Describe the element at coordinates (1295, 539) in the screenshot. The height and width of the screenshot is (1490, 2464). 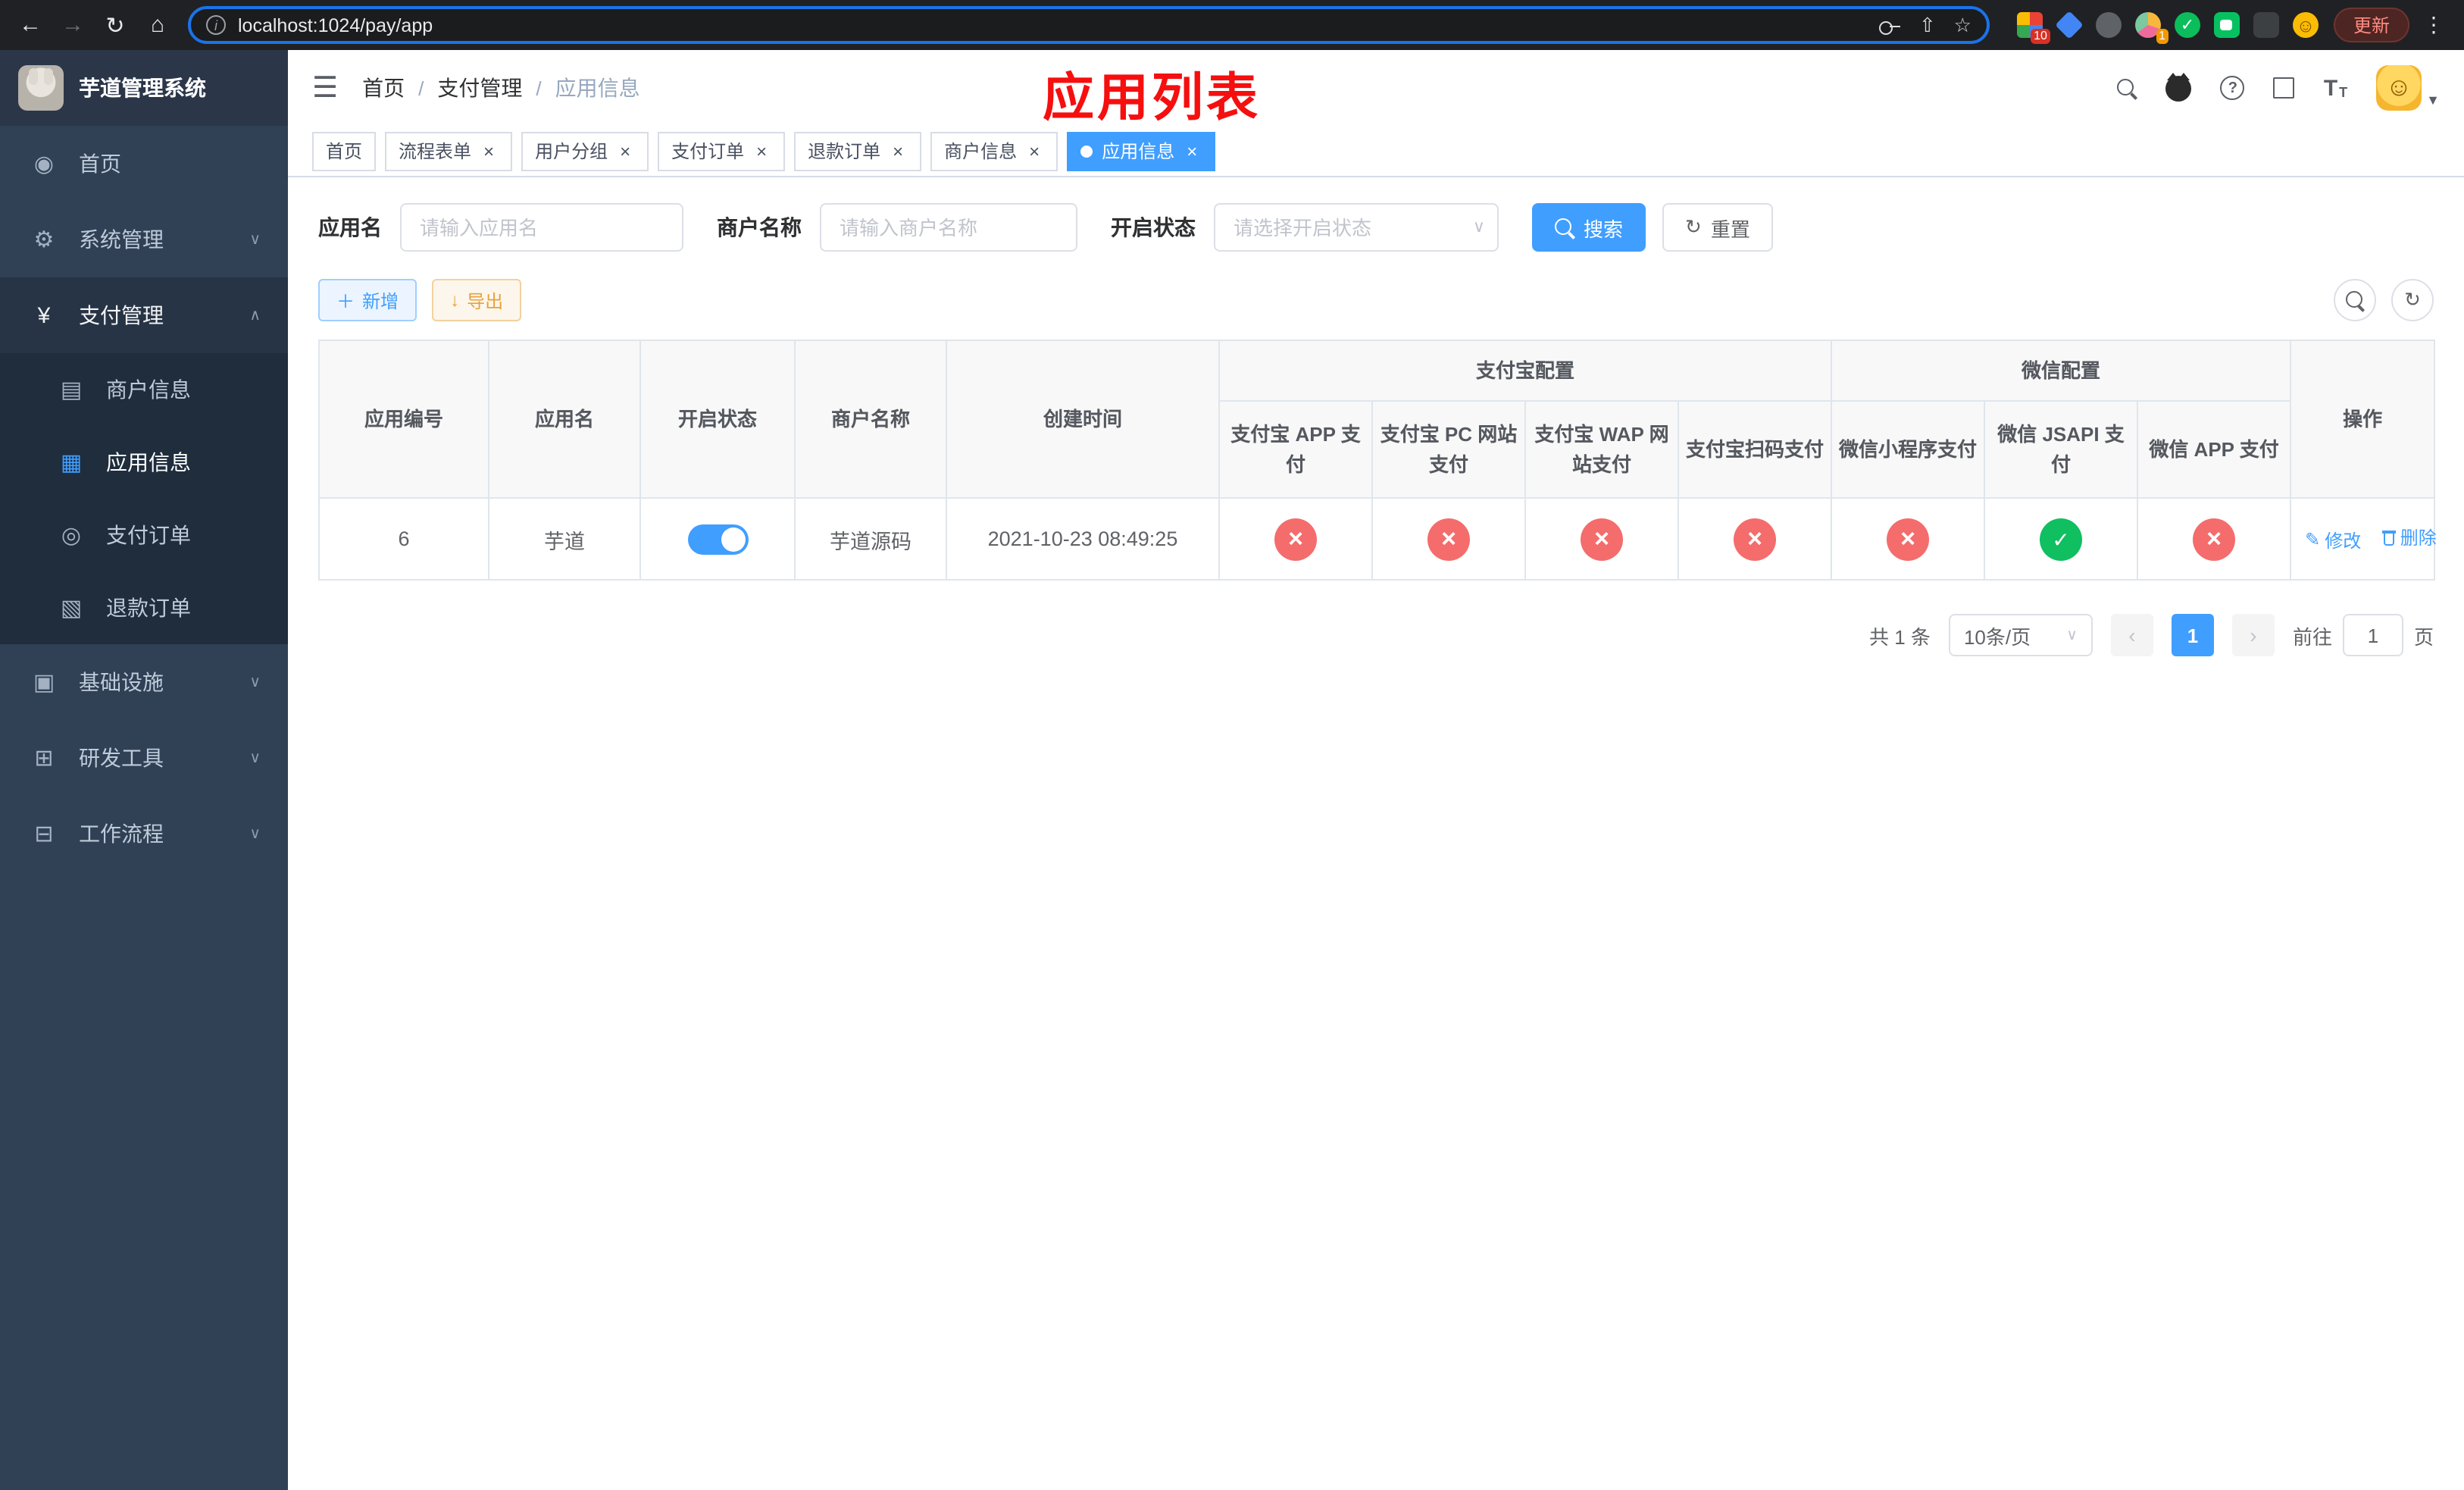
I see `alipay-app-status-icon` at that location.